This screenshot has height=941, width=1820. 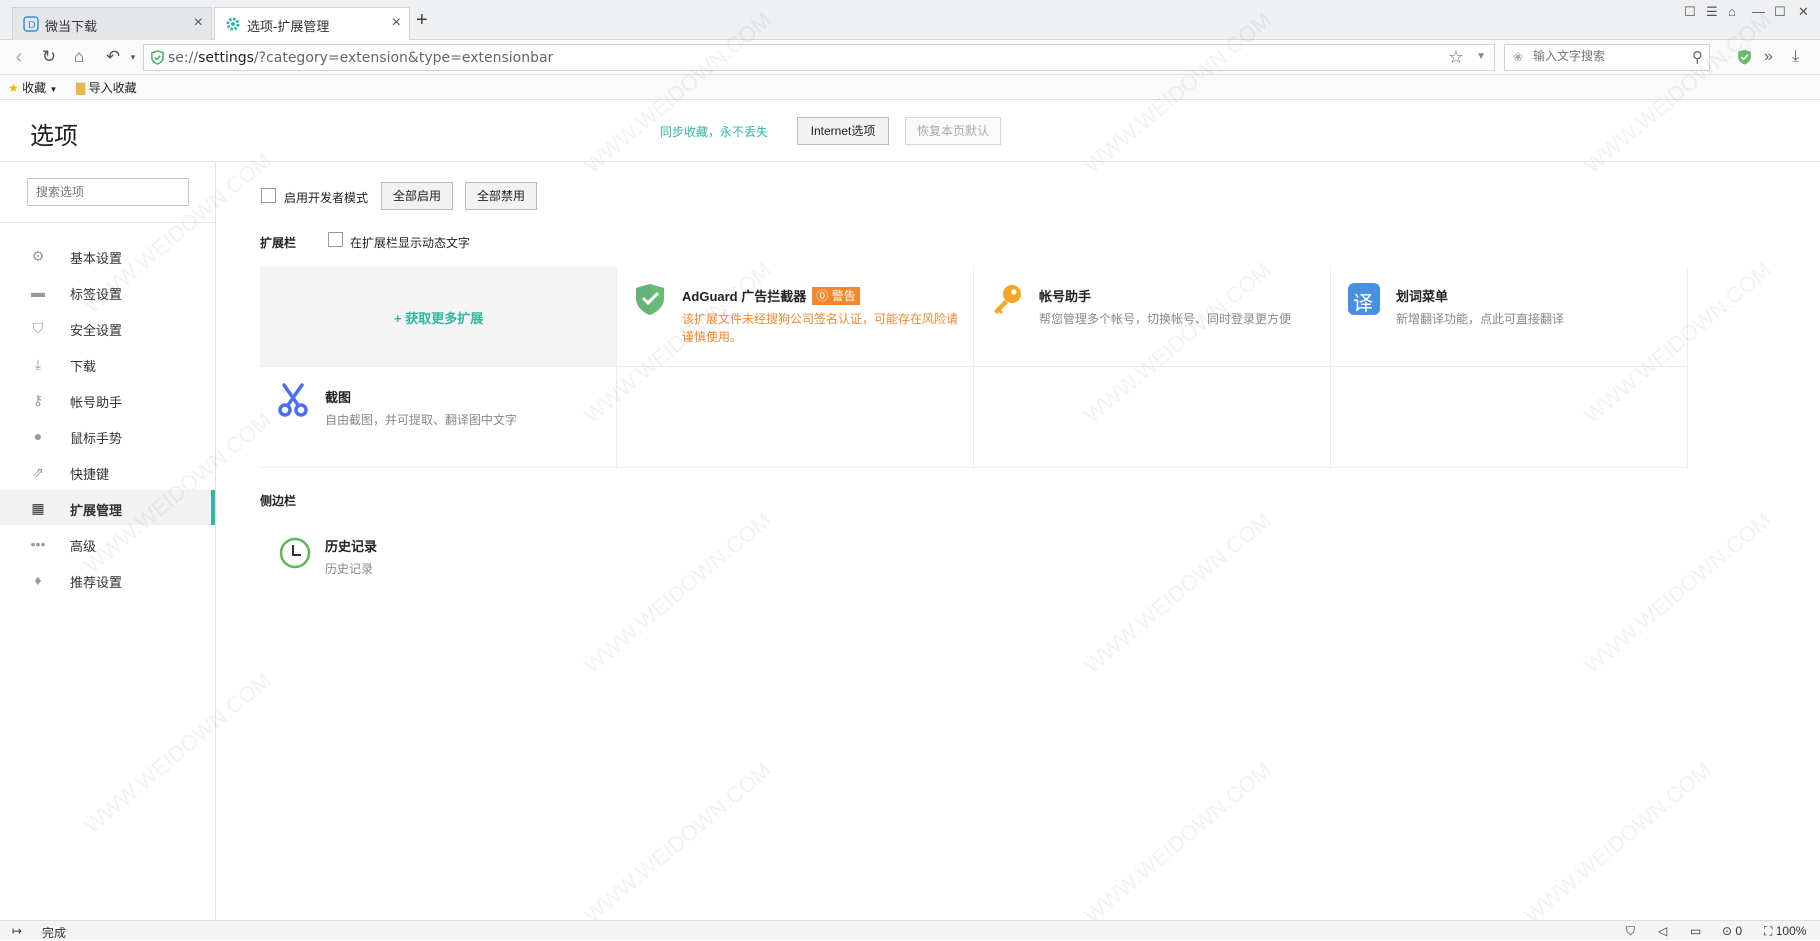 I want to click on paw-icon: ❀, so click(x=1518, y=57).